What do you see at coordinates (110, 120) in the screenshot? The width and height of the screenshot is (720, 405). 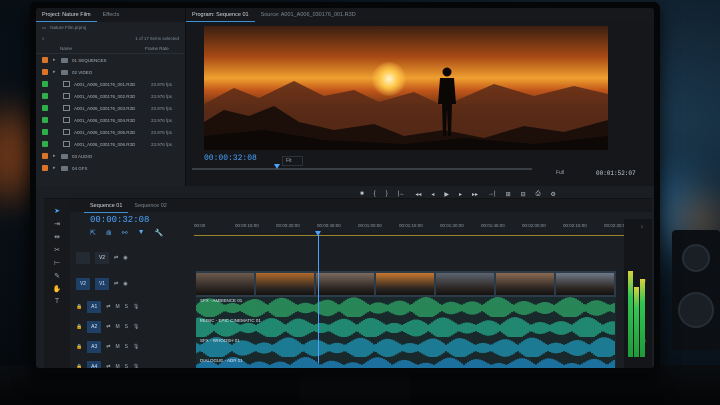 I see `clip-item: A001_A006_030176_004.R3D 23.976 fps` at bounding box center [110, 120].